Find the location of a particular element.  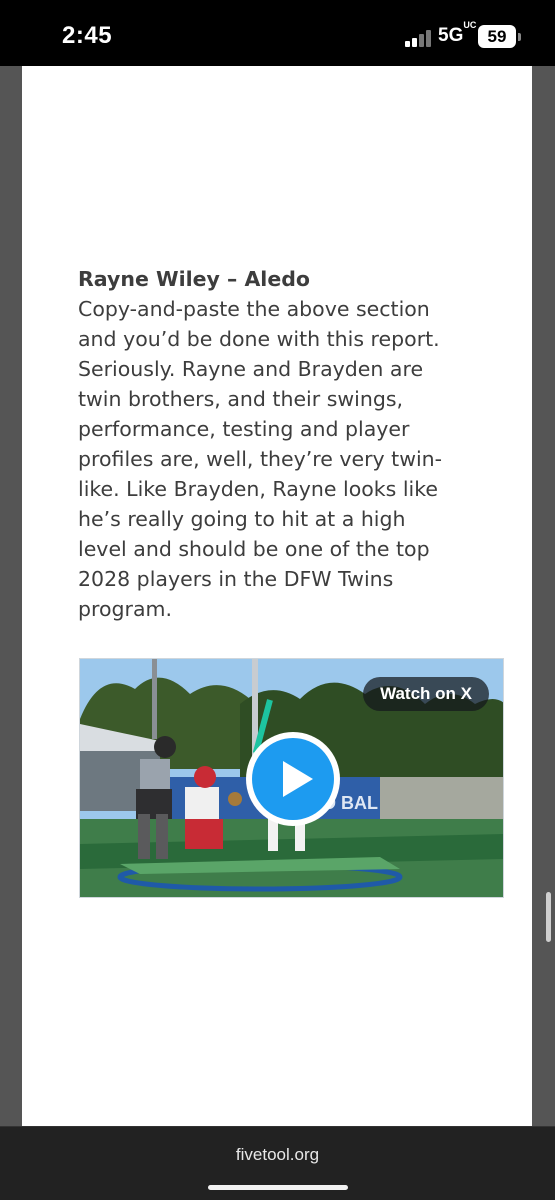

play-icon is located at coordinates (293, 779).